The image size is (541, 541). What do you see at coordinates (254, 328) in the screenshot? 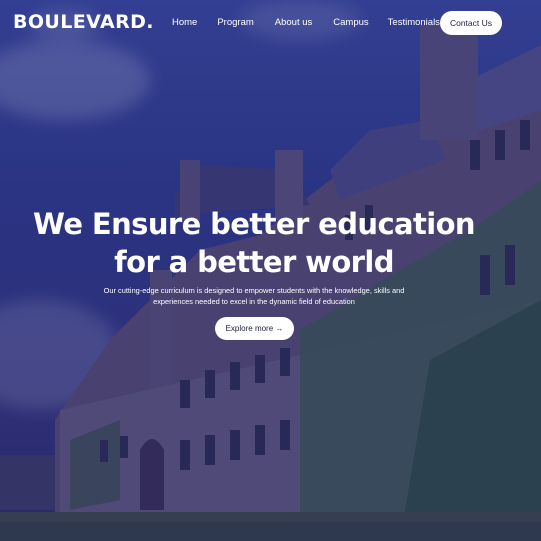
I see `explore-more-button: Explore more →` at bounding box center [254, 328].